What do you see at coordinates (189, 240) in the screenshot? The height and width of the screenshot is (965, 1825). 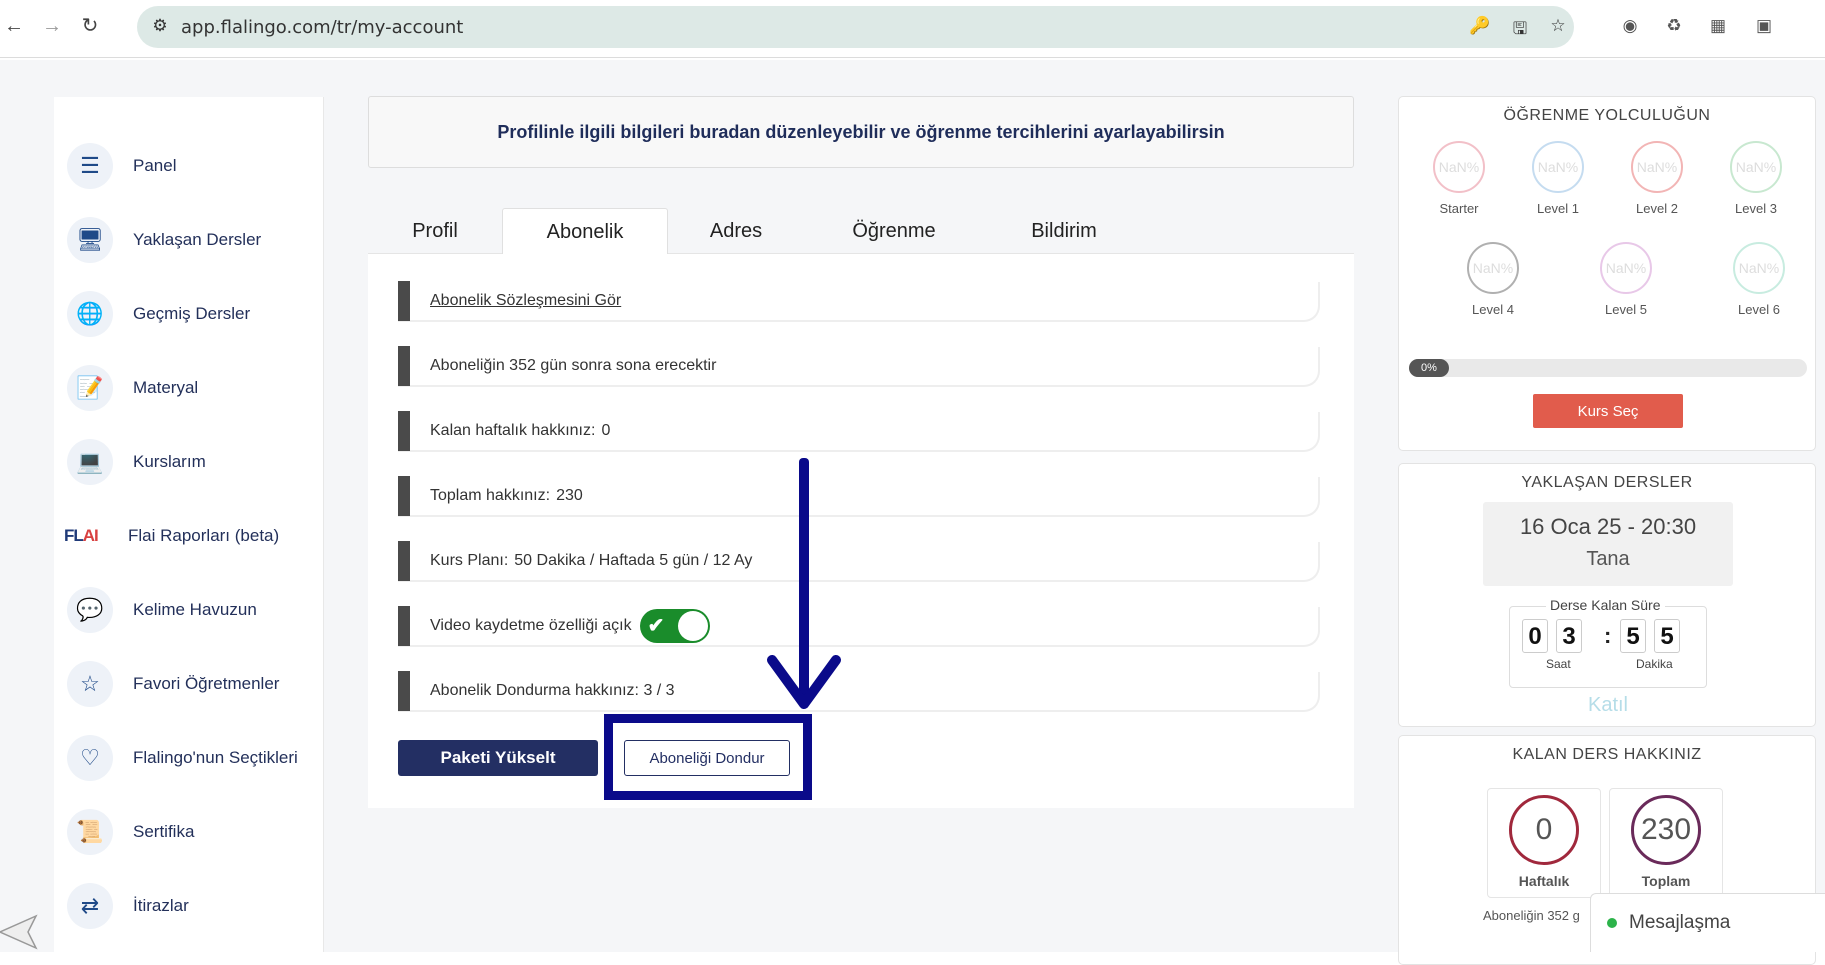 I see `sidebar-item-upcoming-lessons: 🖥 Yaklaşan Dersler` at bounding box center [189, 240].